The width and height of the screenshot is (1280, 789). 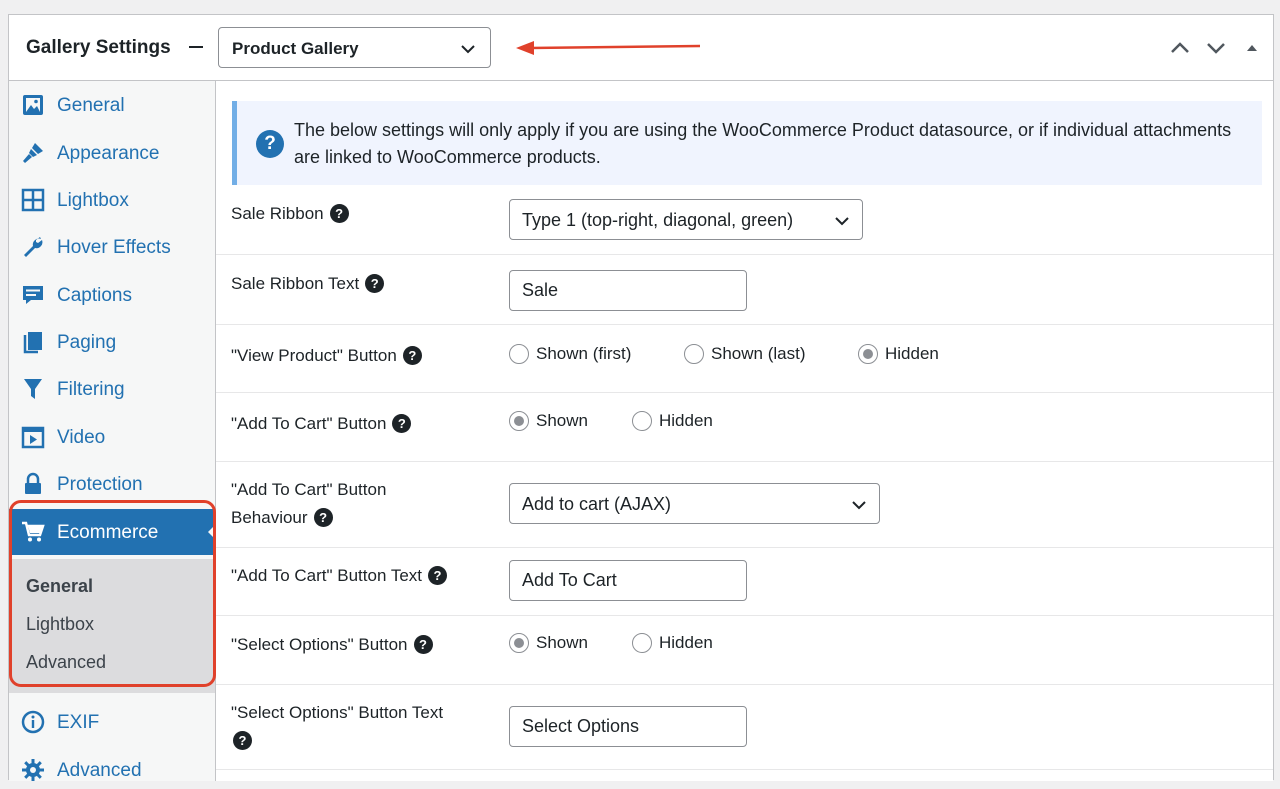 I want to click on sidebar-item-captions: Captions, so click(x=112, y=295).